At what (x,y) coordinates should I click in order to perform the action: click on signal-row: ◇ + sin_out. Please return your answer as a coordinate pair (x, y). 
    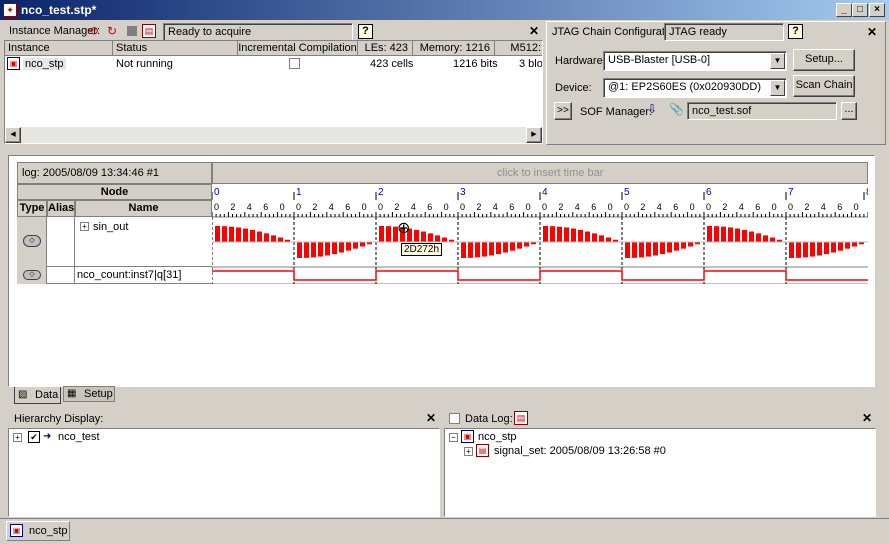
    Looking at the image, I should click on (114, 242).